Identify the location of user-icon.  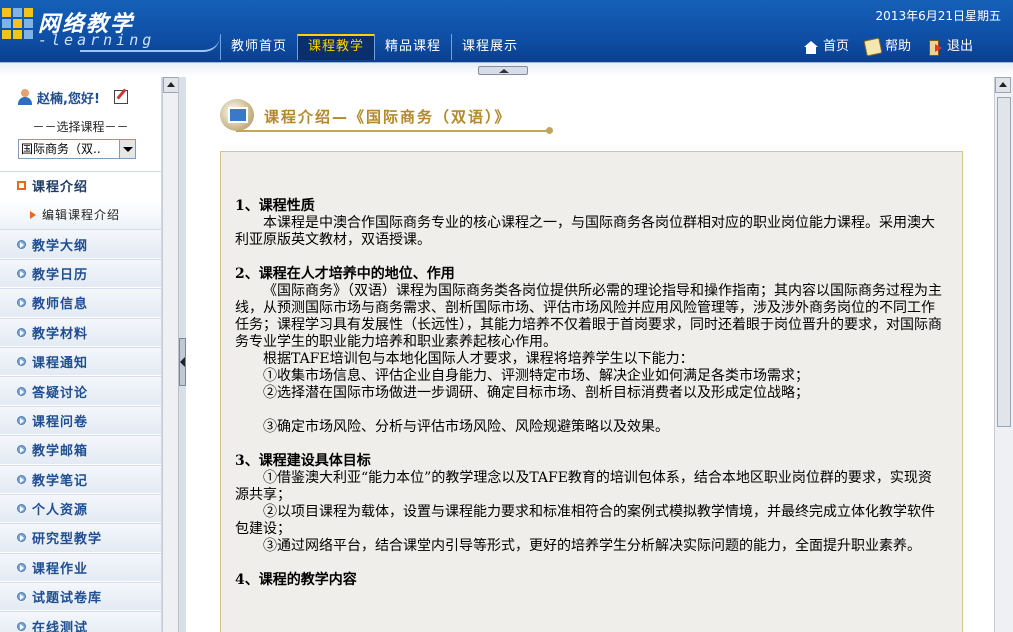
(25, 97).